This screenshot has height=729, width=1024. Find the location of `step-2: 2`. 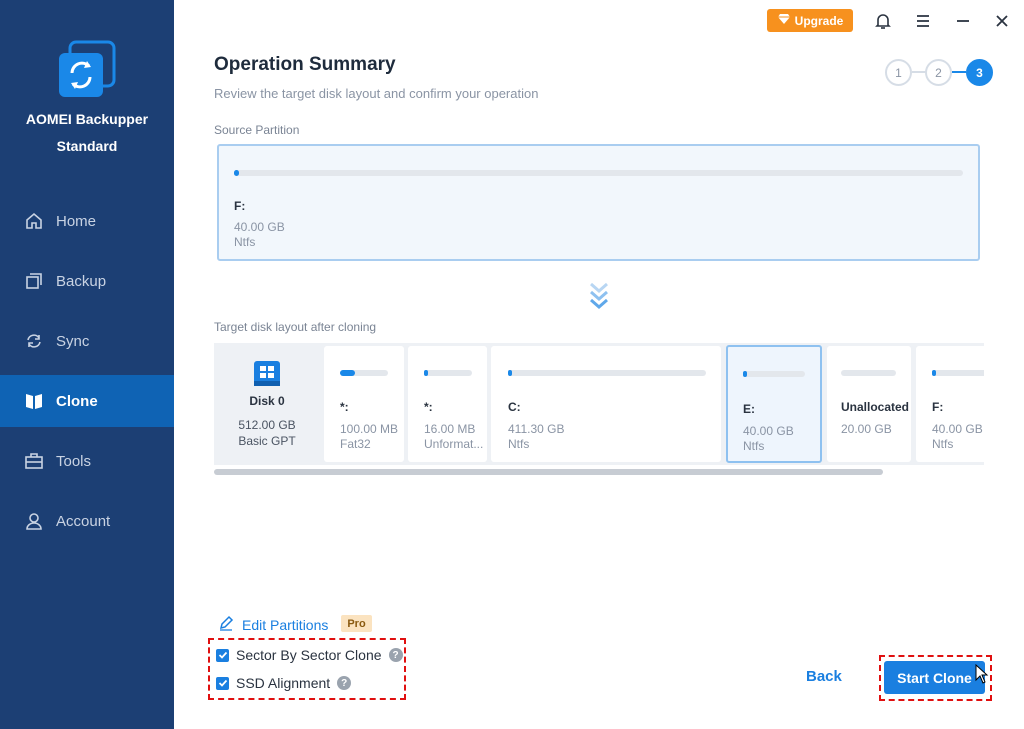

step-2: 2 is located at coordinates (938, 72).